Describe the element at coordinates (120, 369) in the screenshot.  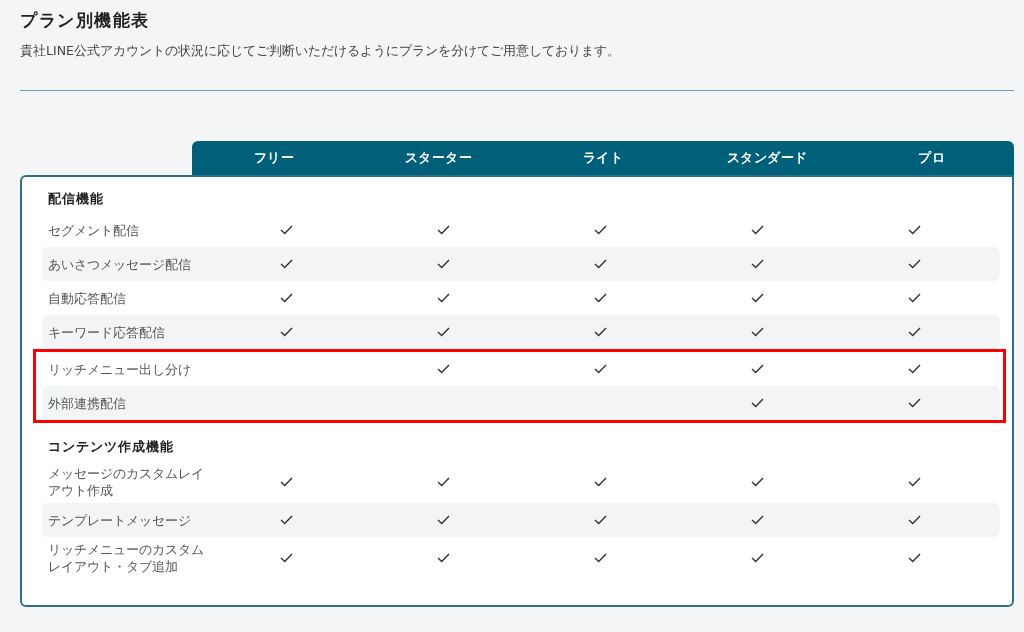
I see `feature-label: リッチメニュー出し分け` at that location.